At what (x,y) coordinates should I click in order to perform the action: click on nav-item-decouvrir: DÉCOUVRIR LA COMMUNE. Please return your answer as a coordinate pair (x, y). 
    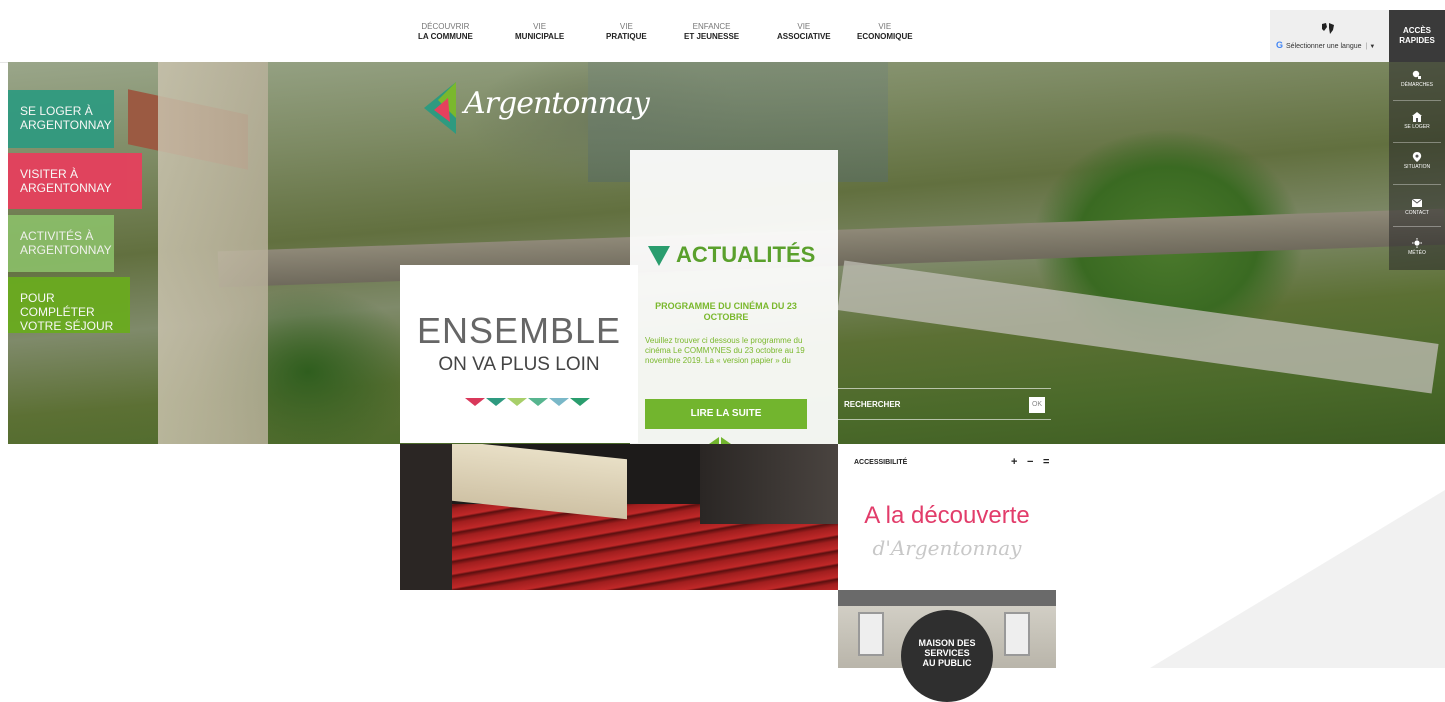
    Looking at the image, I should click on (445, 32).